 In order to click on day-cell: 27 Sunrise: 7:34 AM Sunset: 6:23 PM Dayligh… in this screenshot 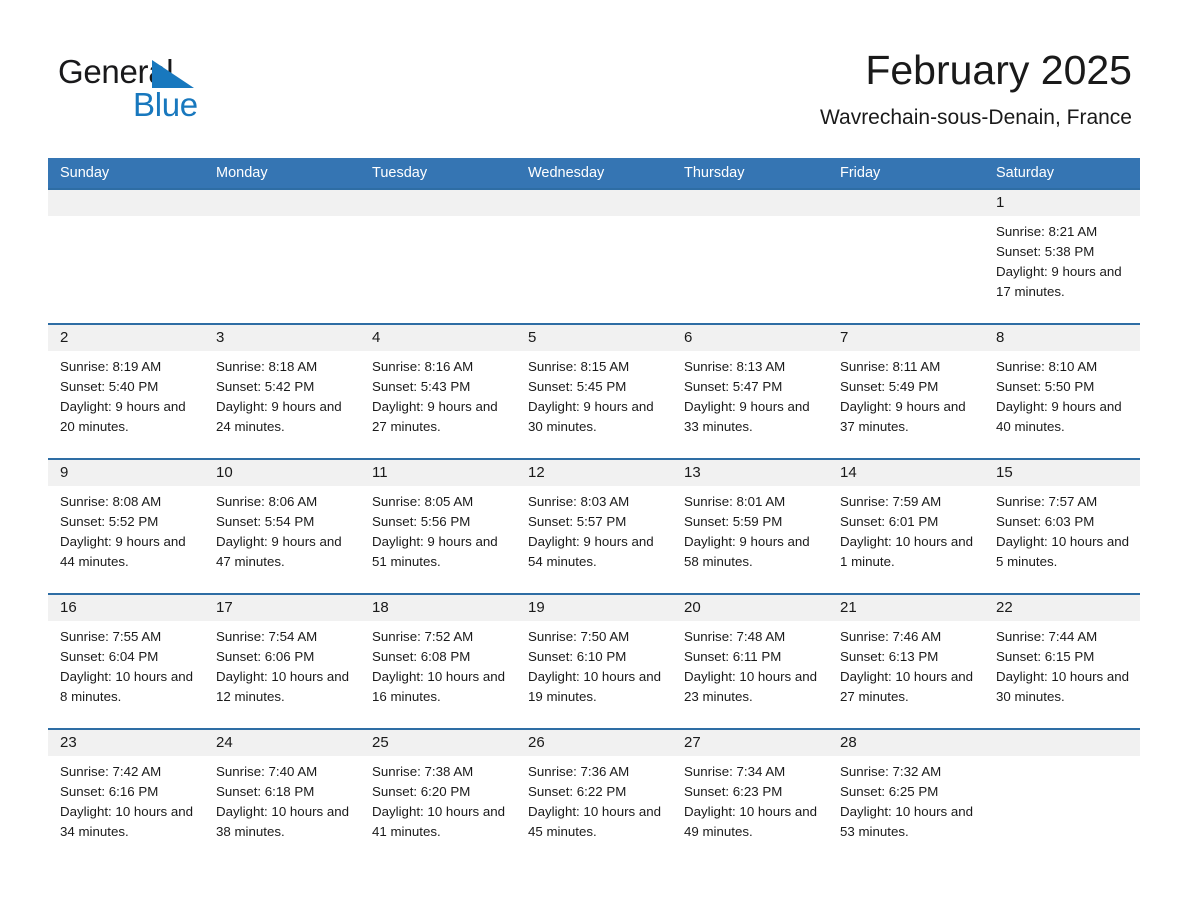, I will do `click(750, 796)`.